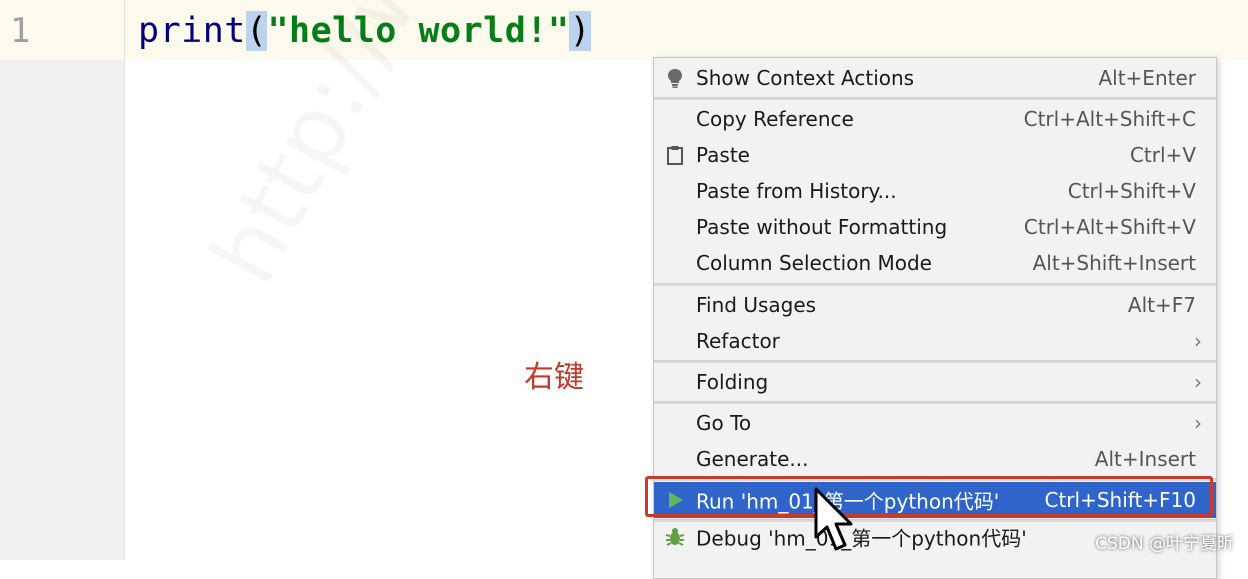  What do you see at coordinates (62, 280) in the screenshot?
I see `line-number-gutter` at bounding box center [62, 280].